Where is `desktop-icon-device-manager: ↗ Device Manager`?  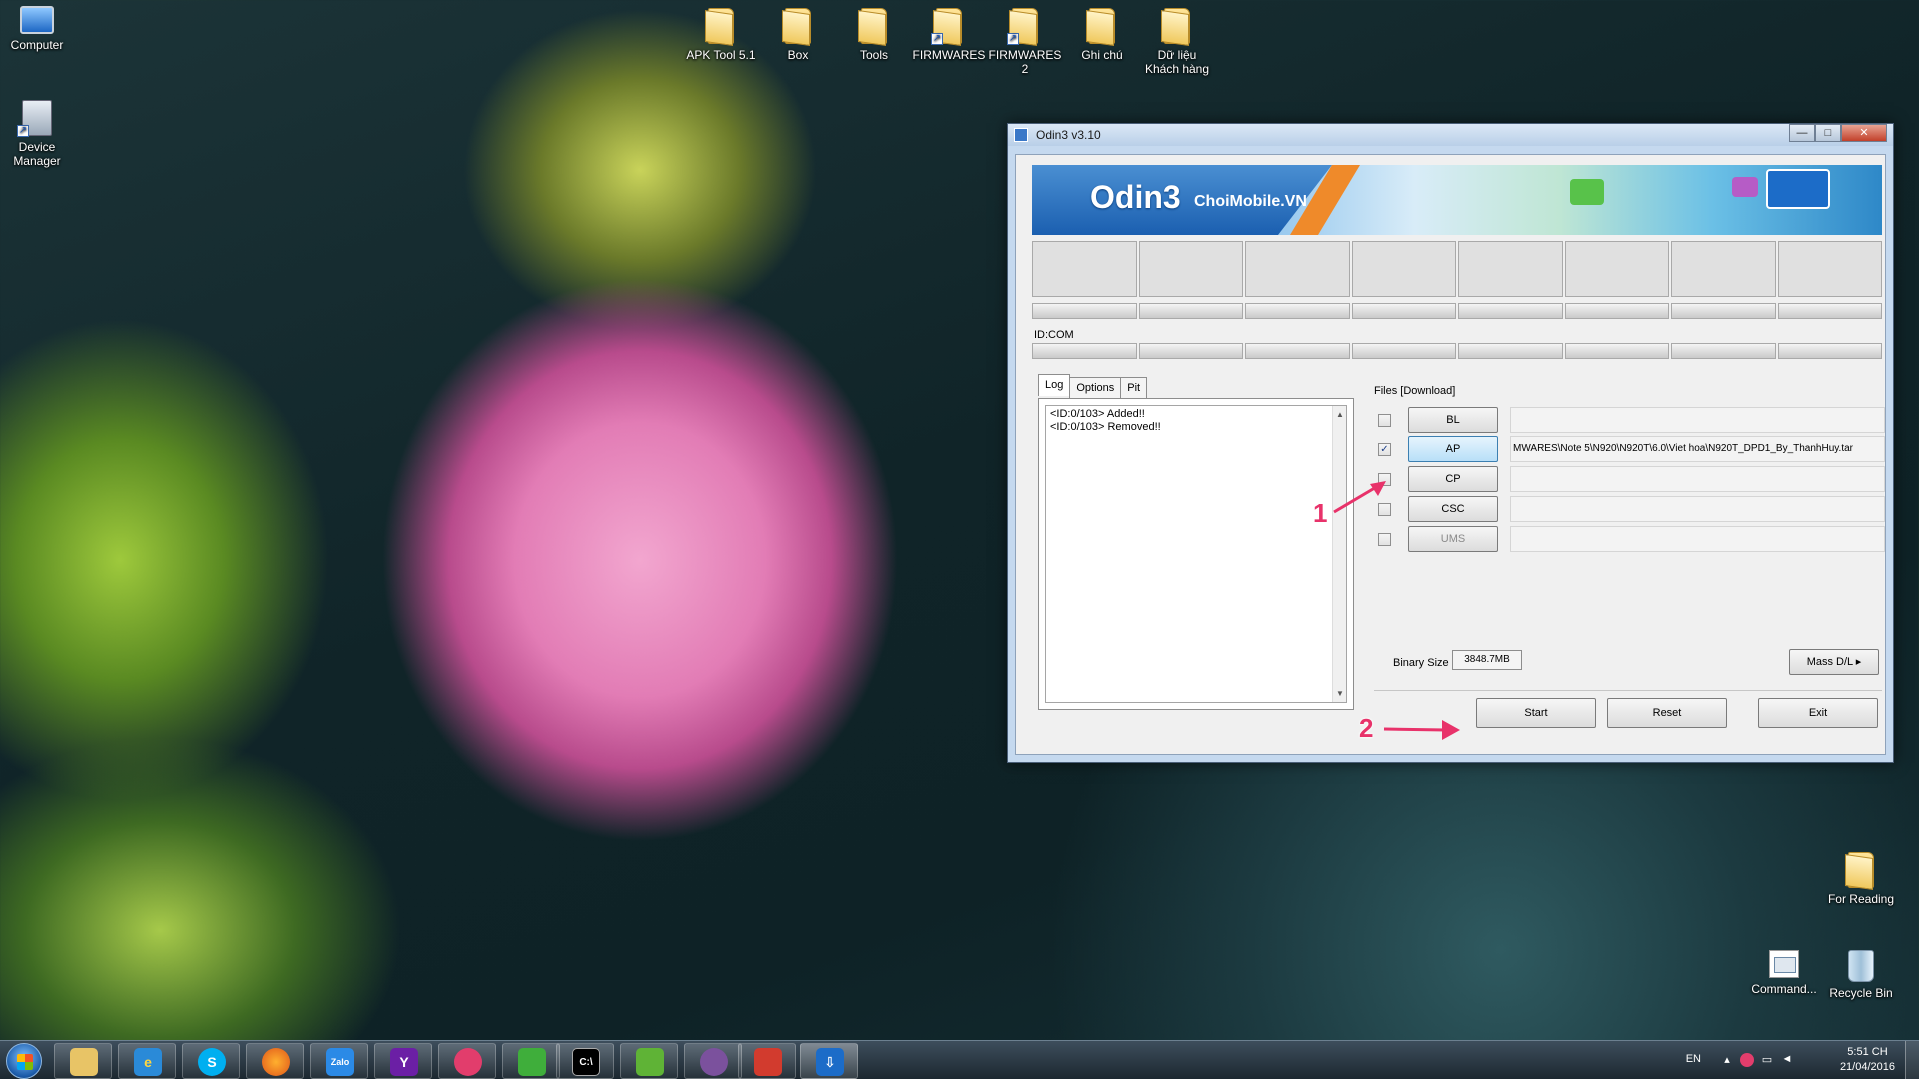
desktop-icon-device-manager: ↗ Device Manager is located at coordinates (38, 134).